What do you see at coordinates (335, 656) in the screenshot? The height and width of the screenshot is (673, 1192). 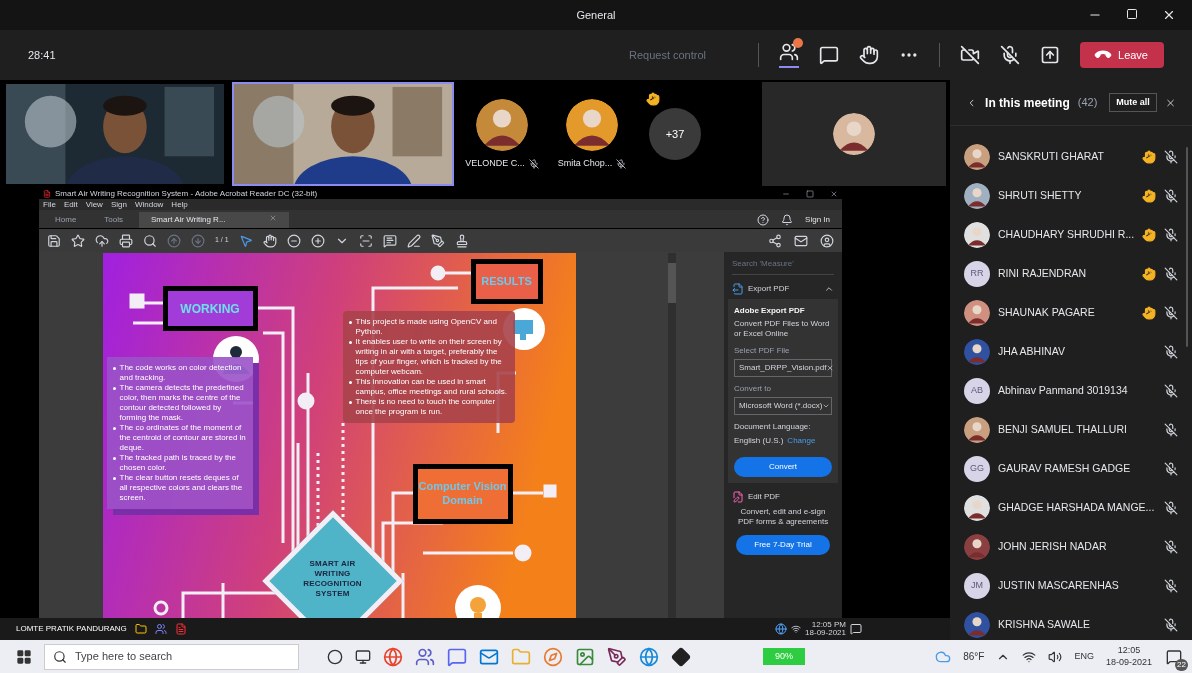 I see `circle-icon` at bounding box center [335, 656].